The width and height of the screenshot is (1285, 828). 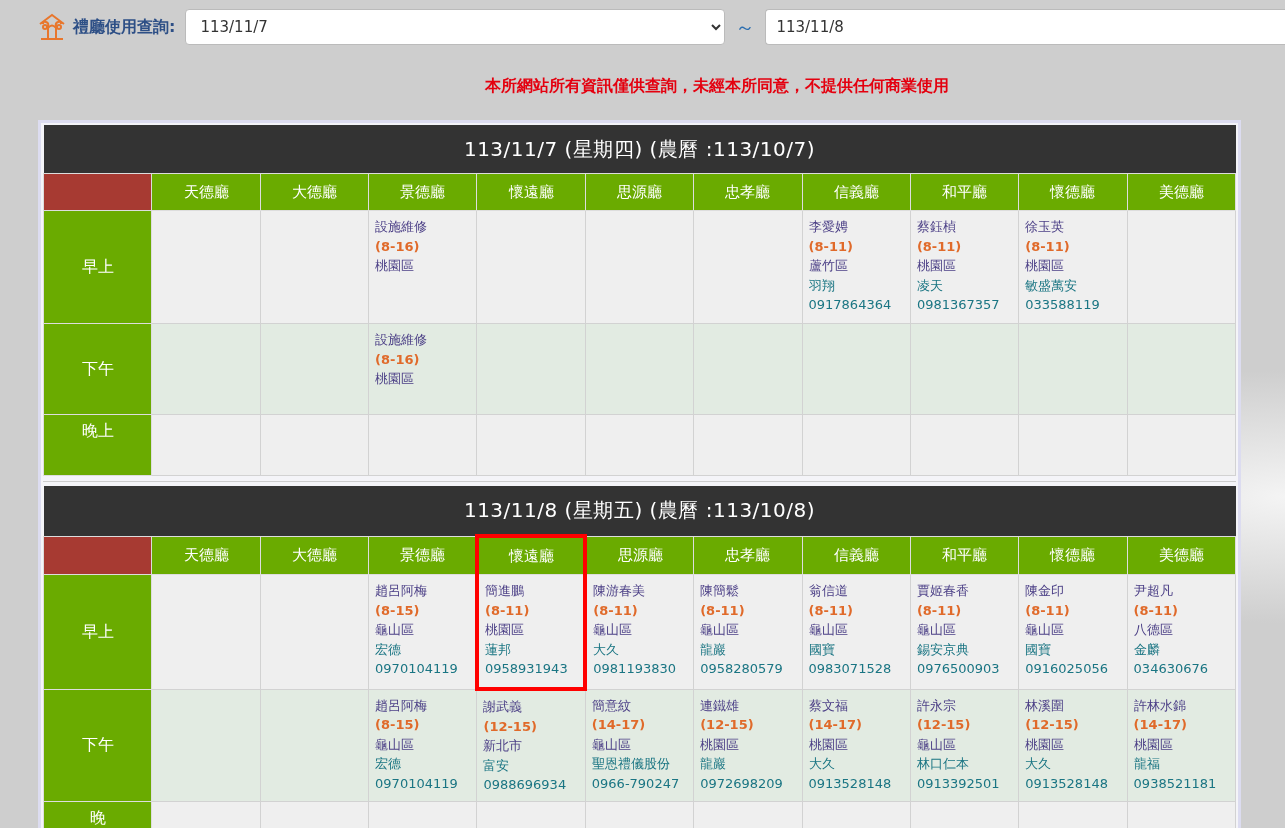 I want to click on phone-number: 0966-790247, so click(x=636, y=783).